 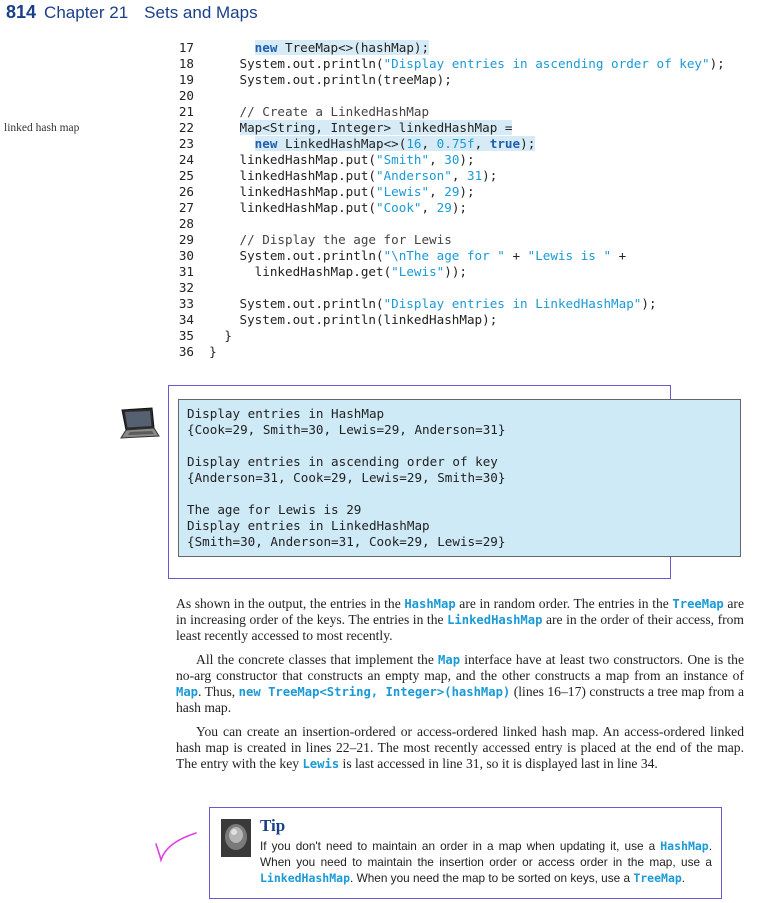 What do you see at coordinates (683, 878) in the screenshot?
I see `text-run: .` at bounding box center [683, 878].